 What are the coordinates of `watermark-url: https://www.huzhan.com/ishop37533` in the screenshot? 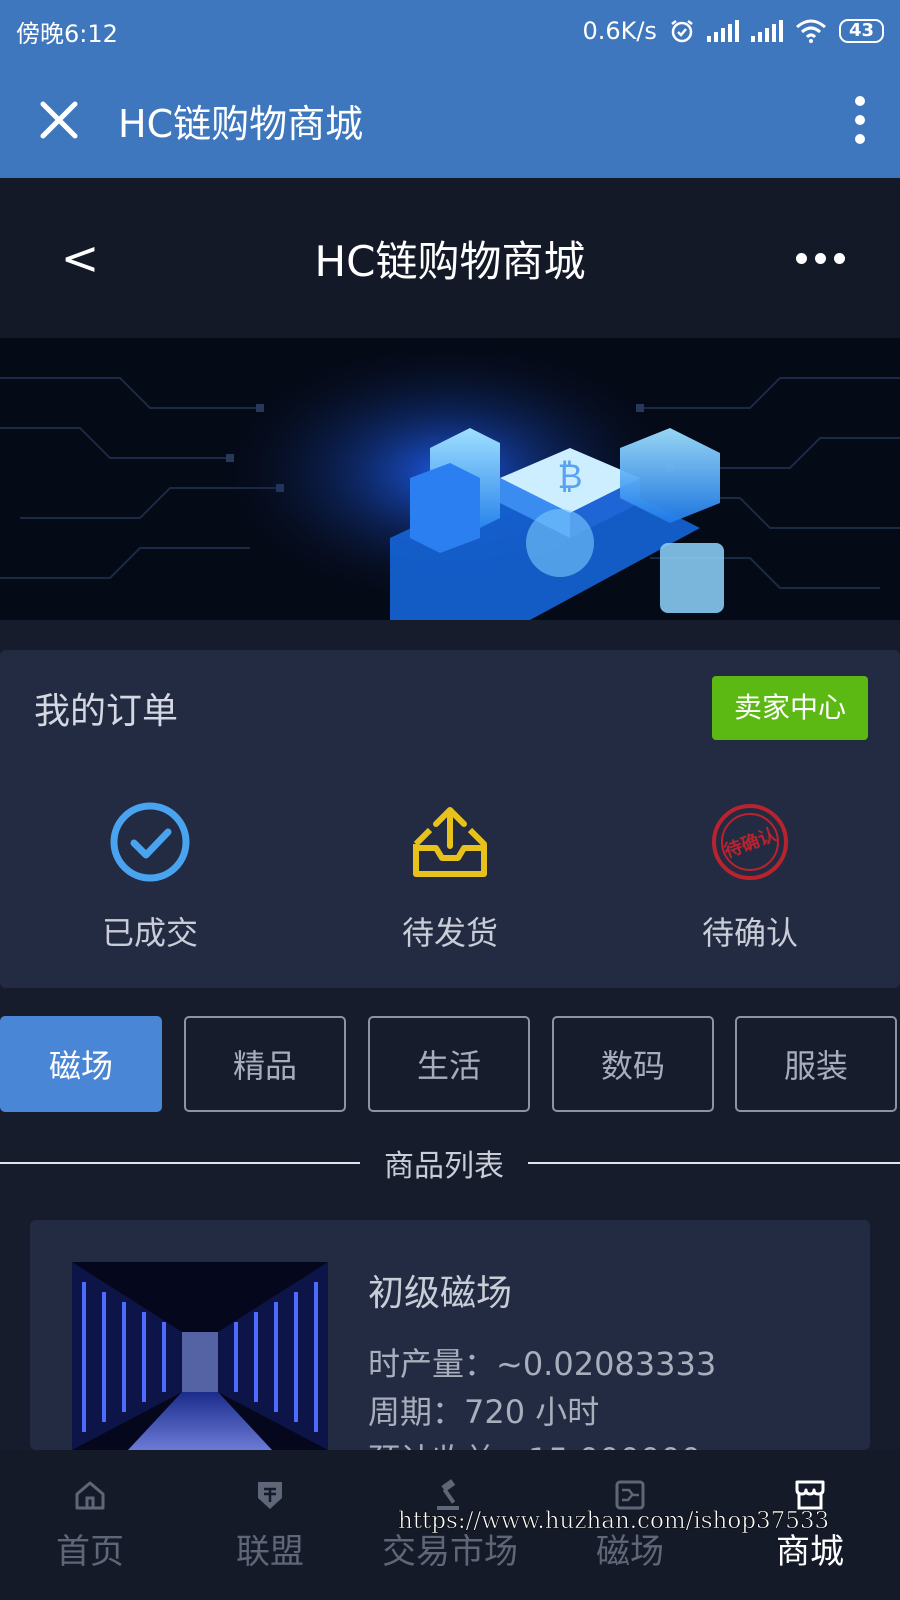 It's located at (614, 1521).